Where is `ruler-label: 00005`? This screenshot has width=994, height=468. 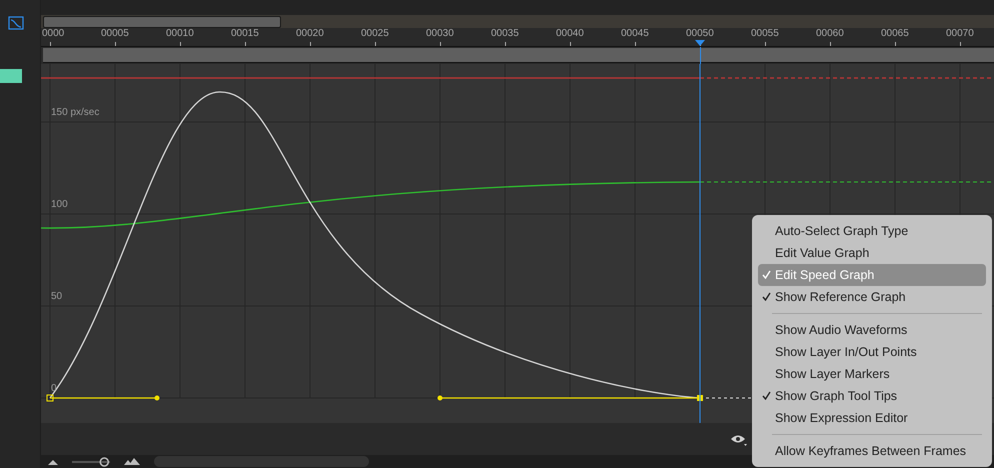
ruler-label: 00005 is located at coordinates (115, 33).